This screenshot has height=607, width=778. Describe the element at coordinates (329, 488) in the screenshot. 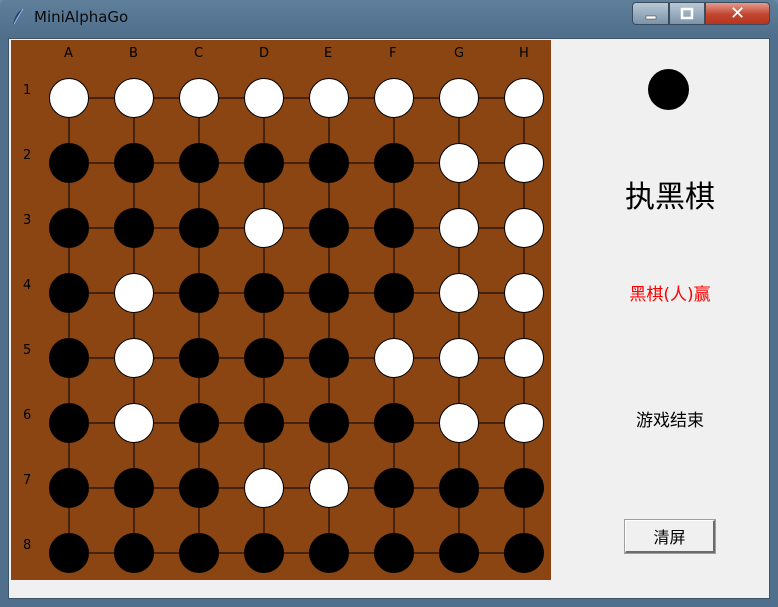

I see `white-stone-E7` at that location.